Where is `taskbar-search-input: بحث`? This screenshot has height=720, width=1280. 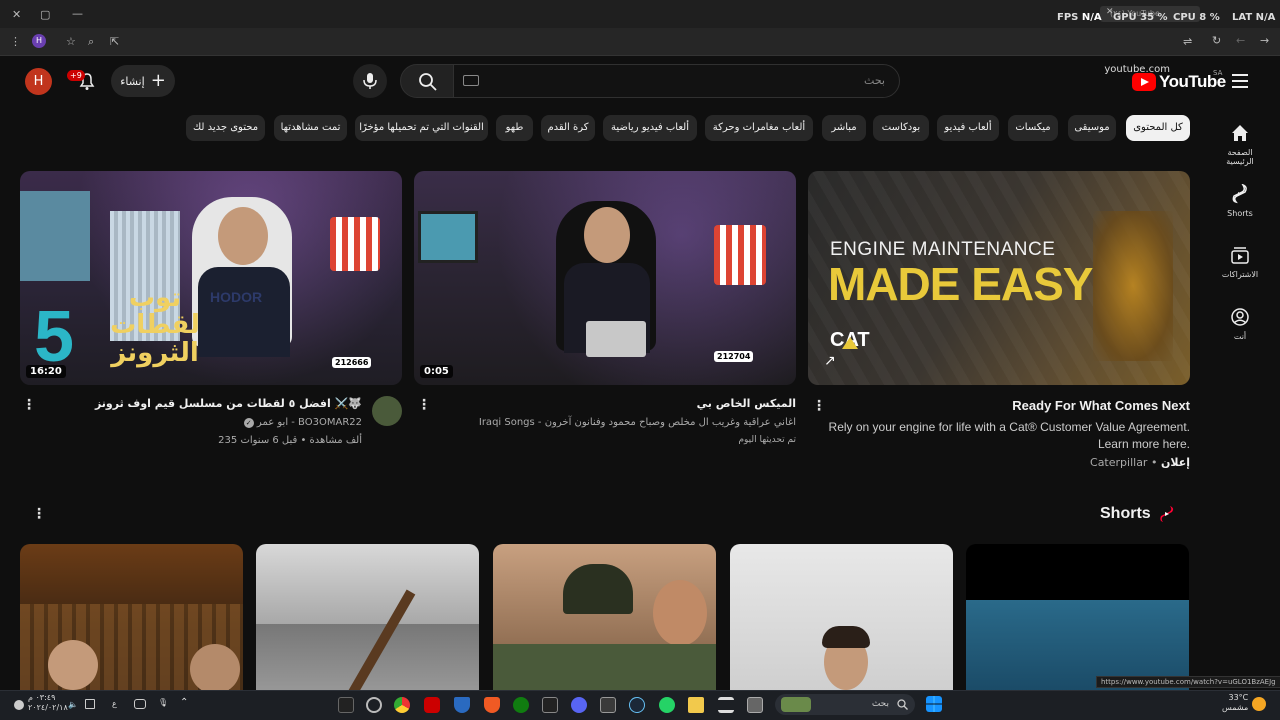 taskbar-search-input: بحث is located at coordinates (845, 704).